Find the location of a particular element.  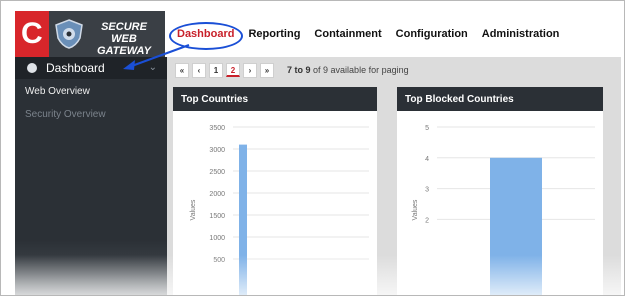

logo-mark: C is located at coordinates (32, 34).